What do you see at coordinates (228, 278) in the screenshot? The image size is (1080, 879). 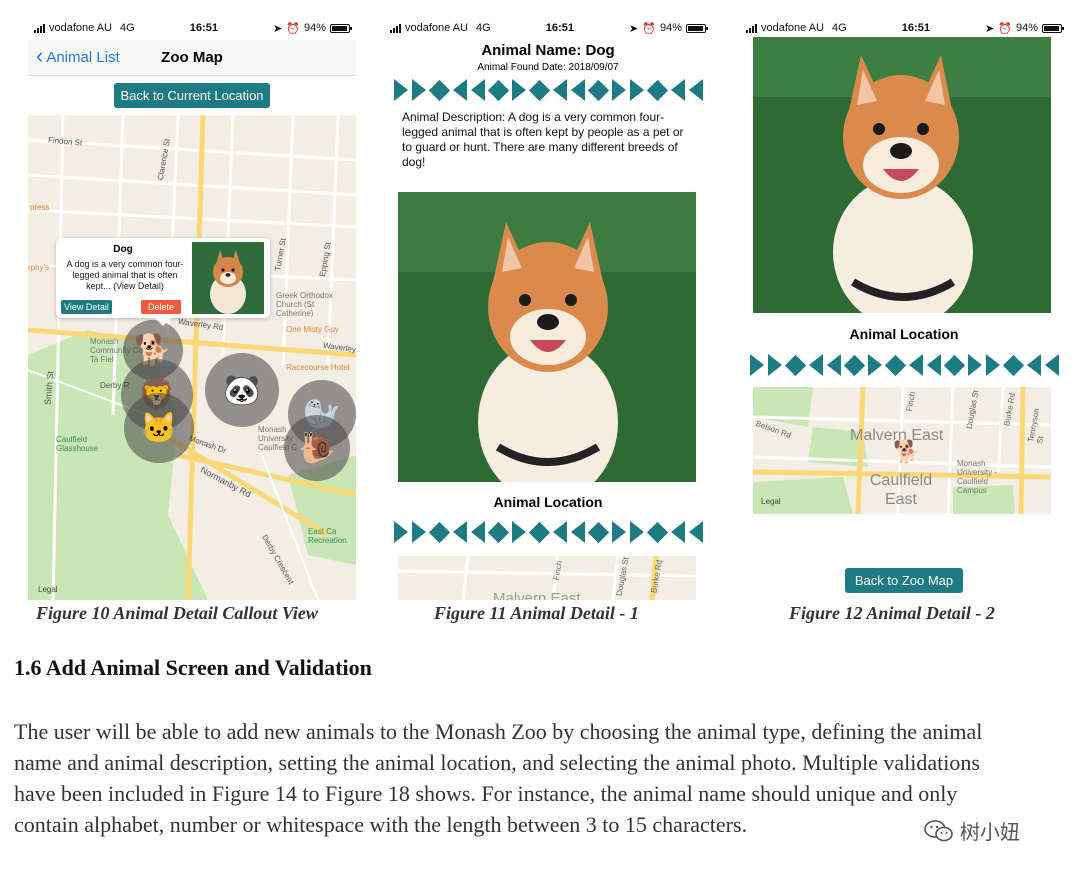 I see `callout-dog-photo` at bounding box center [228, 278].